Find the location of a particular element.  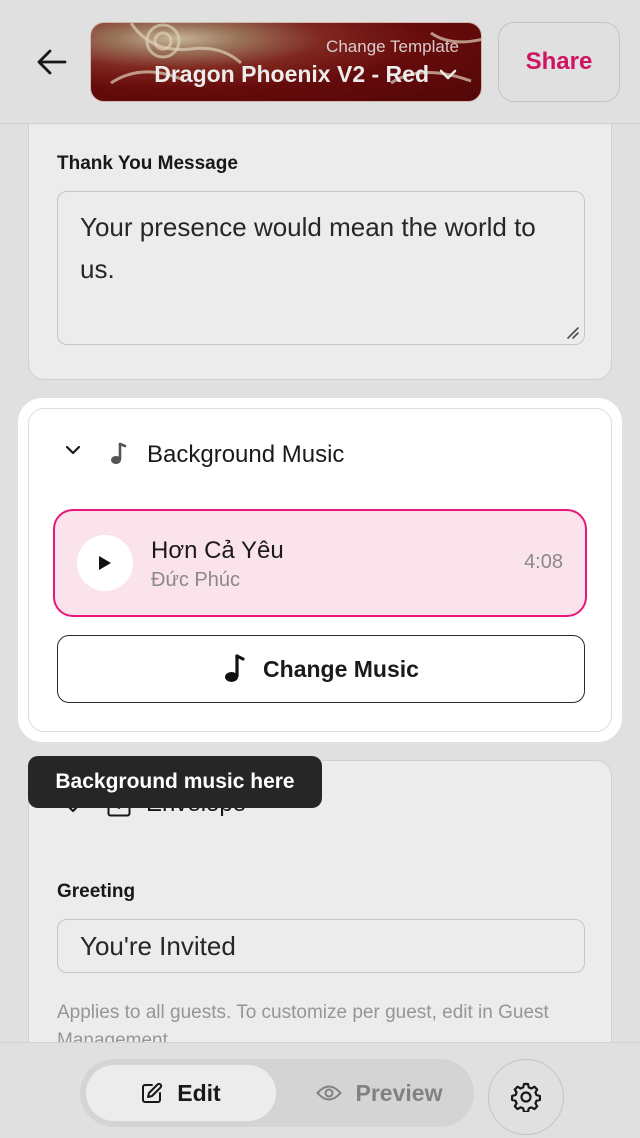

preview-tab: Preview is located at coordinates (379, 1093).